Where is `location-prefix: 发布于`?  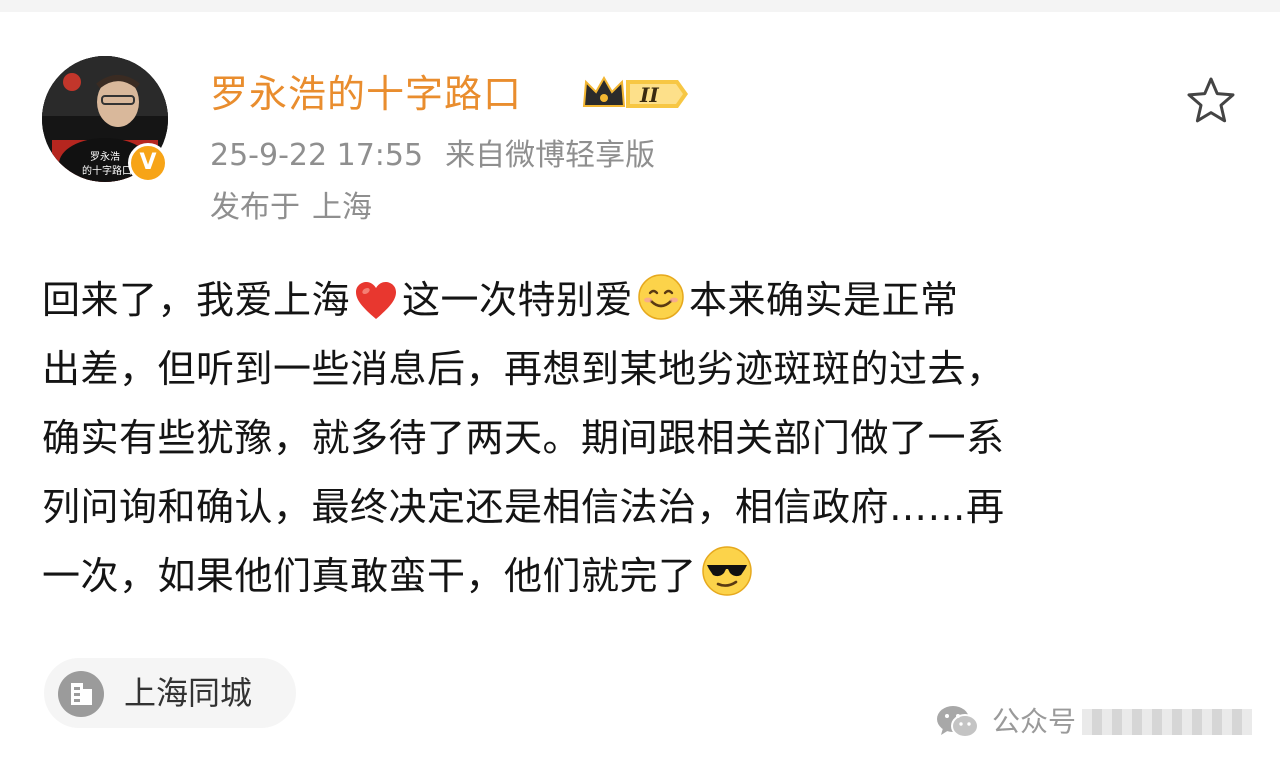 location-prefix: 发布于 is located at coordinates (255, 207).